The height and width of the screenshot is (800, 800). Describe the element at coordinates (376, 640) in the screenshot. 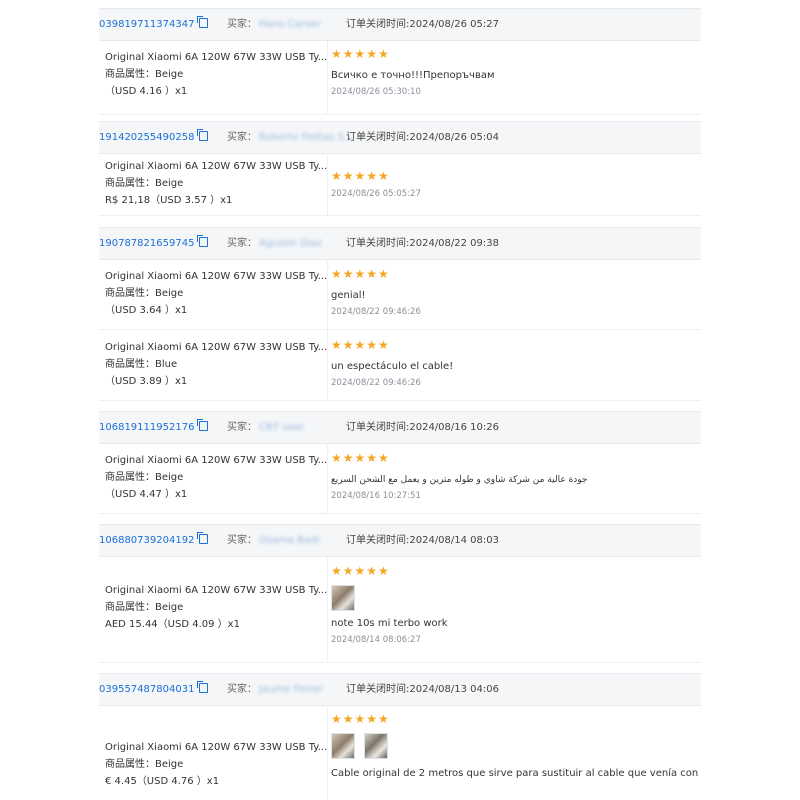

I see `review-time: 2024/08/14 08:06:27` at that location.